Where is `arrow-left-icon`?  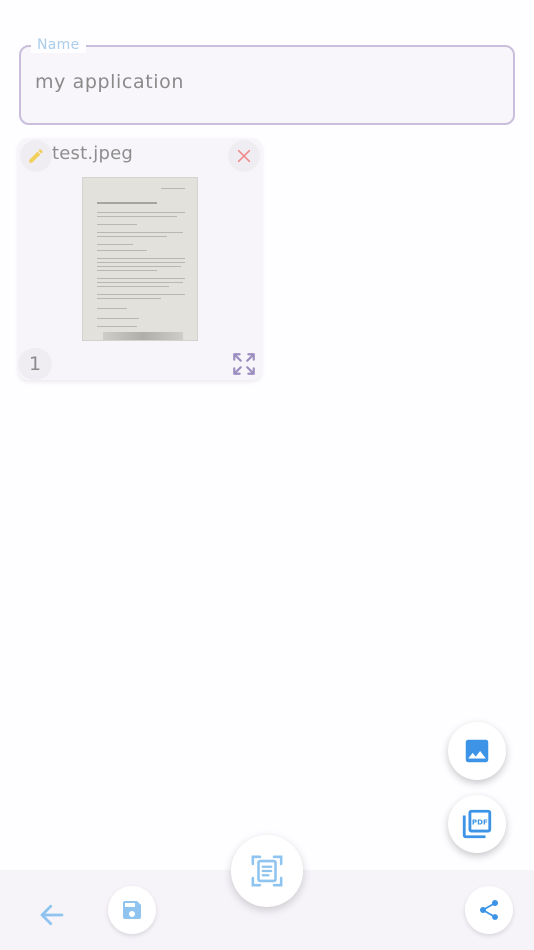 arrow-left-icon is located at coordinates (52, 915).